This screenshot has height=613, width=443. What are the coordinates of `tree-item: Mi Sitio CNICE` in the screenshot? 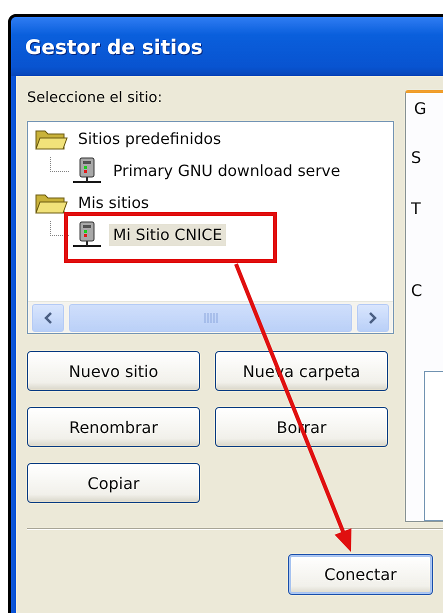 It's located at (167, 235).